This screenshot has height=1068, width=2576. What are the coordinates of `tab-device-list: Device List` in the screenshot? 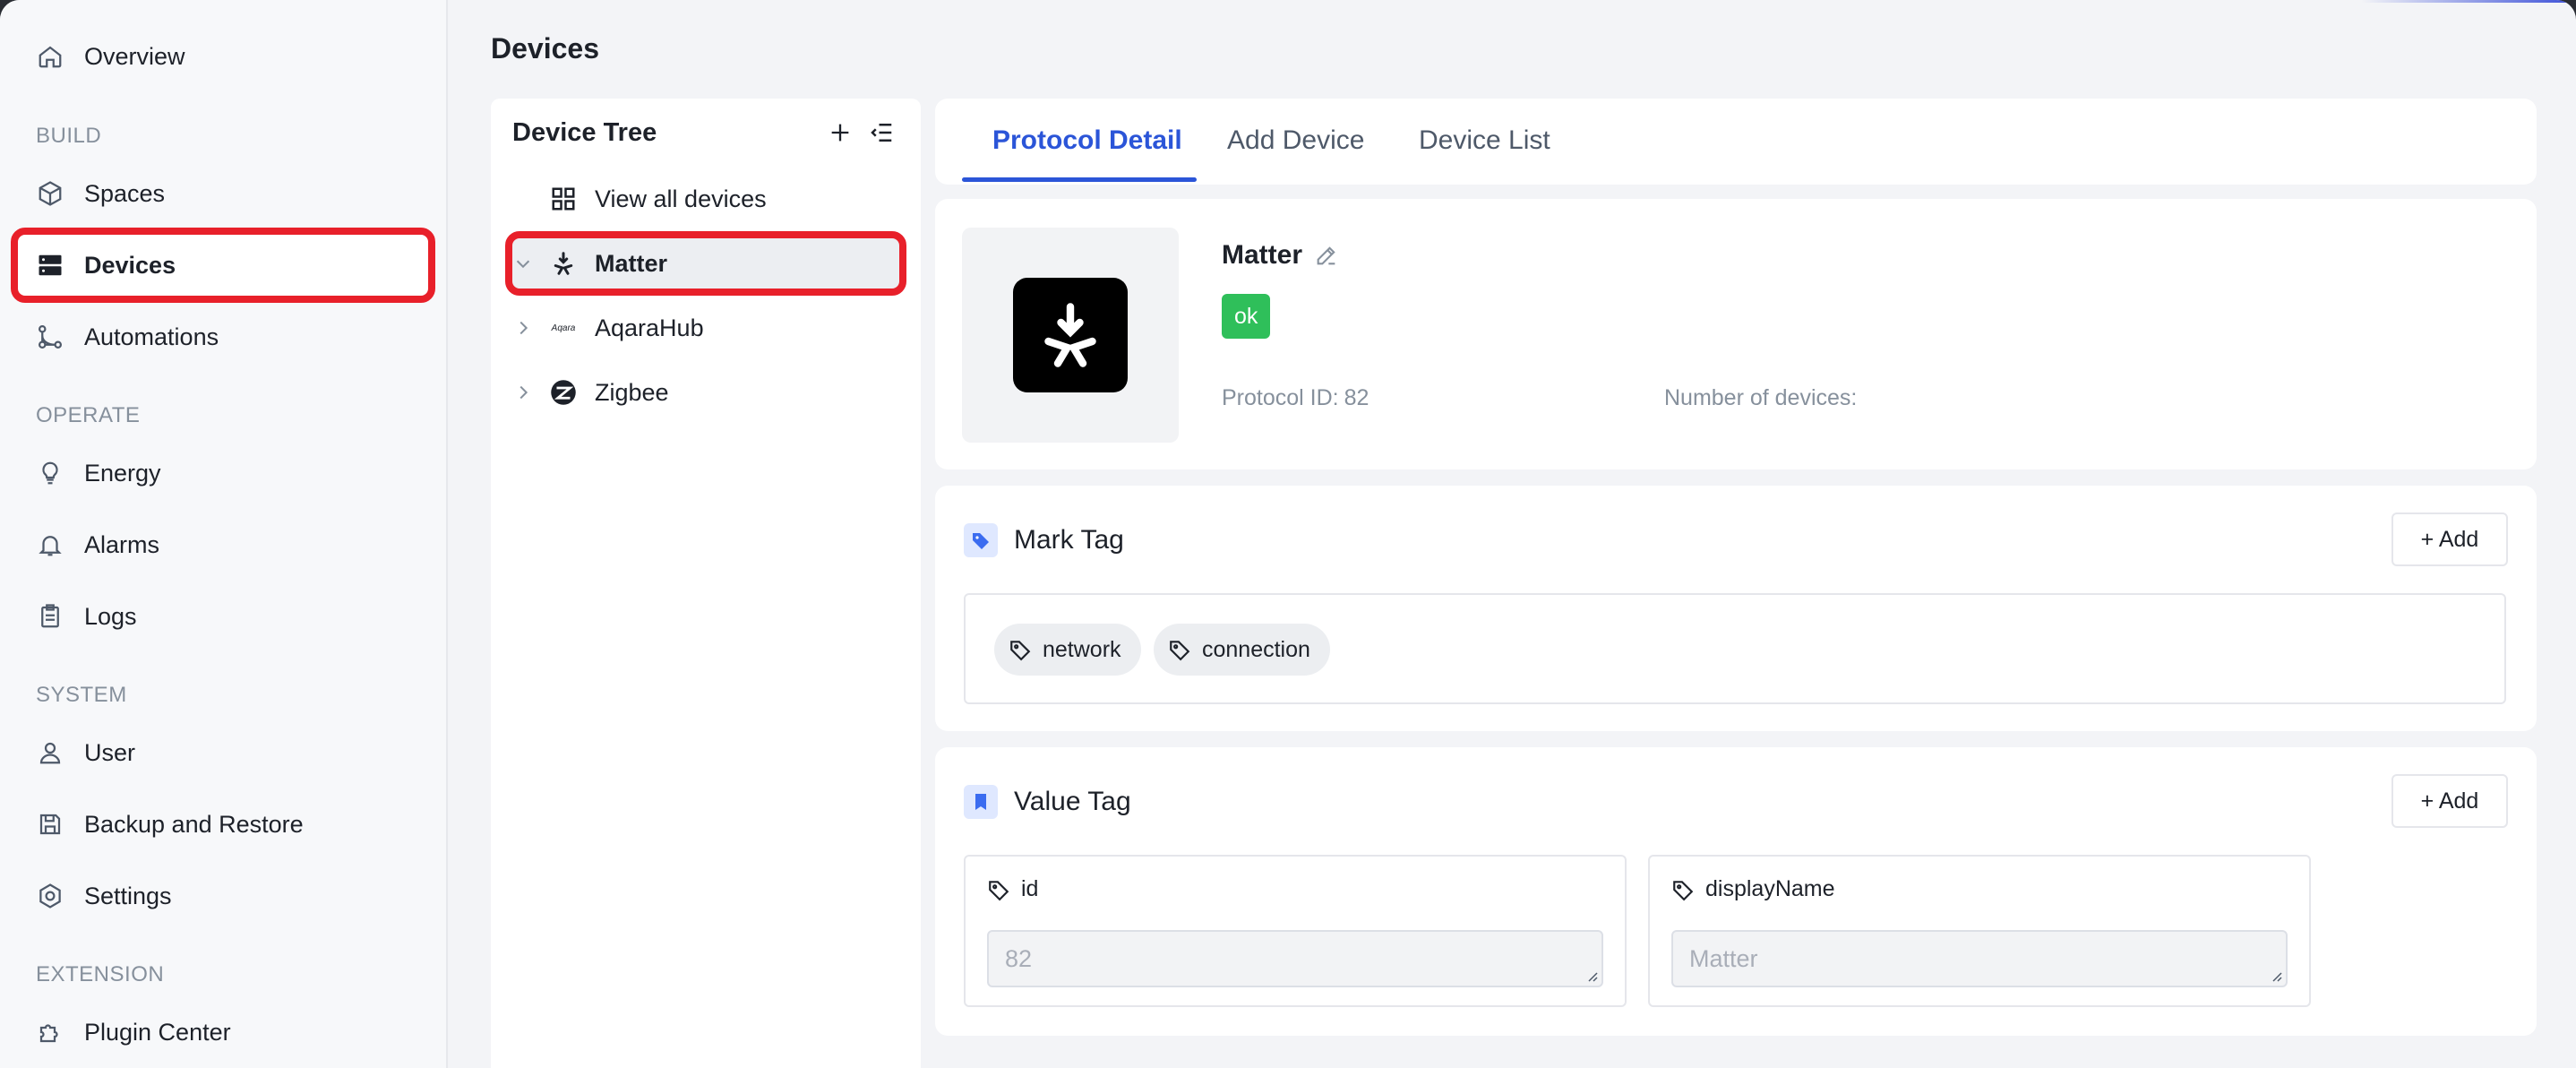 It's located at (1484, 140).